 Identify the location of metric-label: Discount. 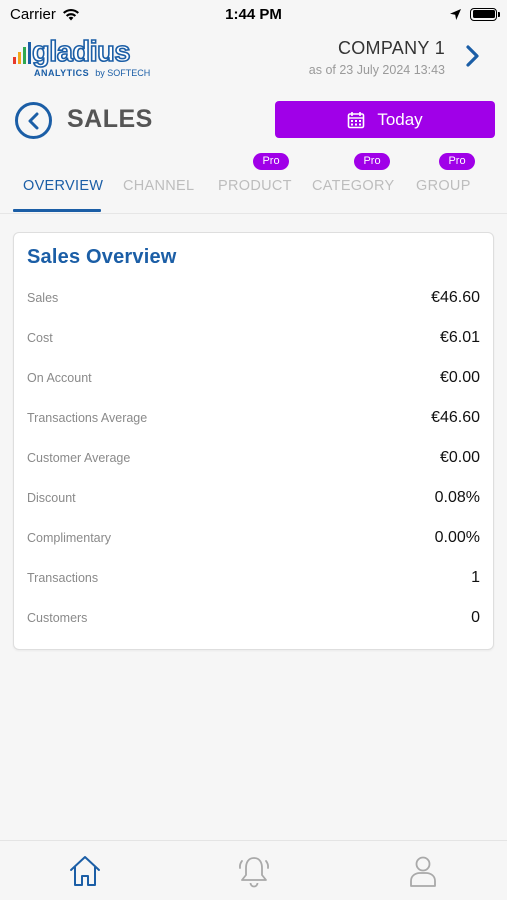
(51, 498).